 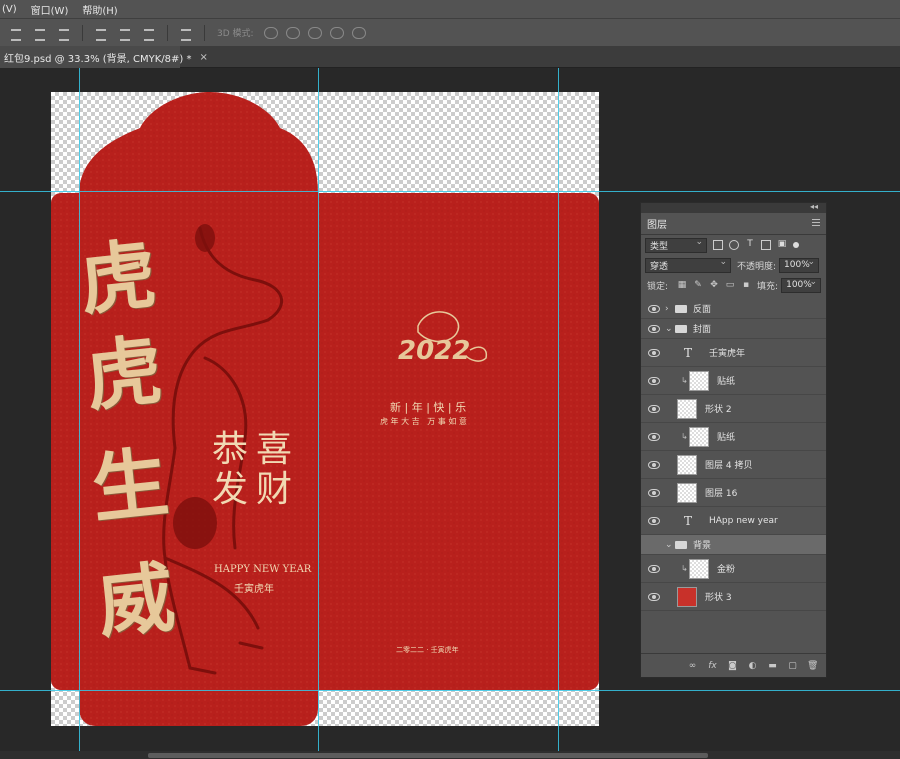 I want to click on menu-item-help: 帮助(H), so click(x=99, y=9).